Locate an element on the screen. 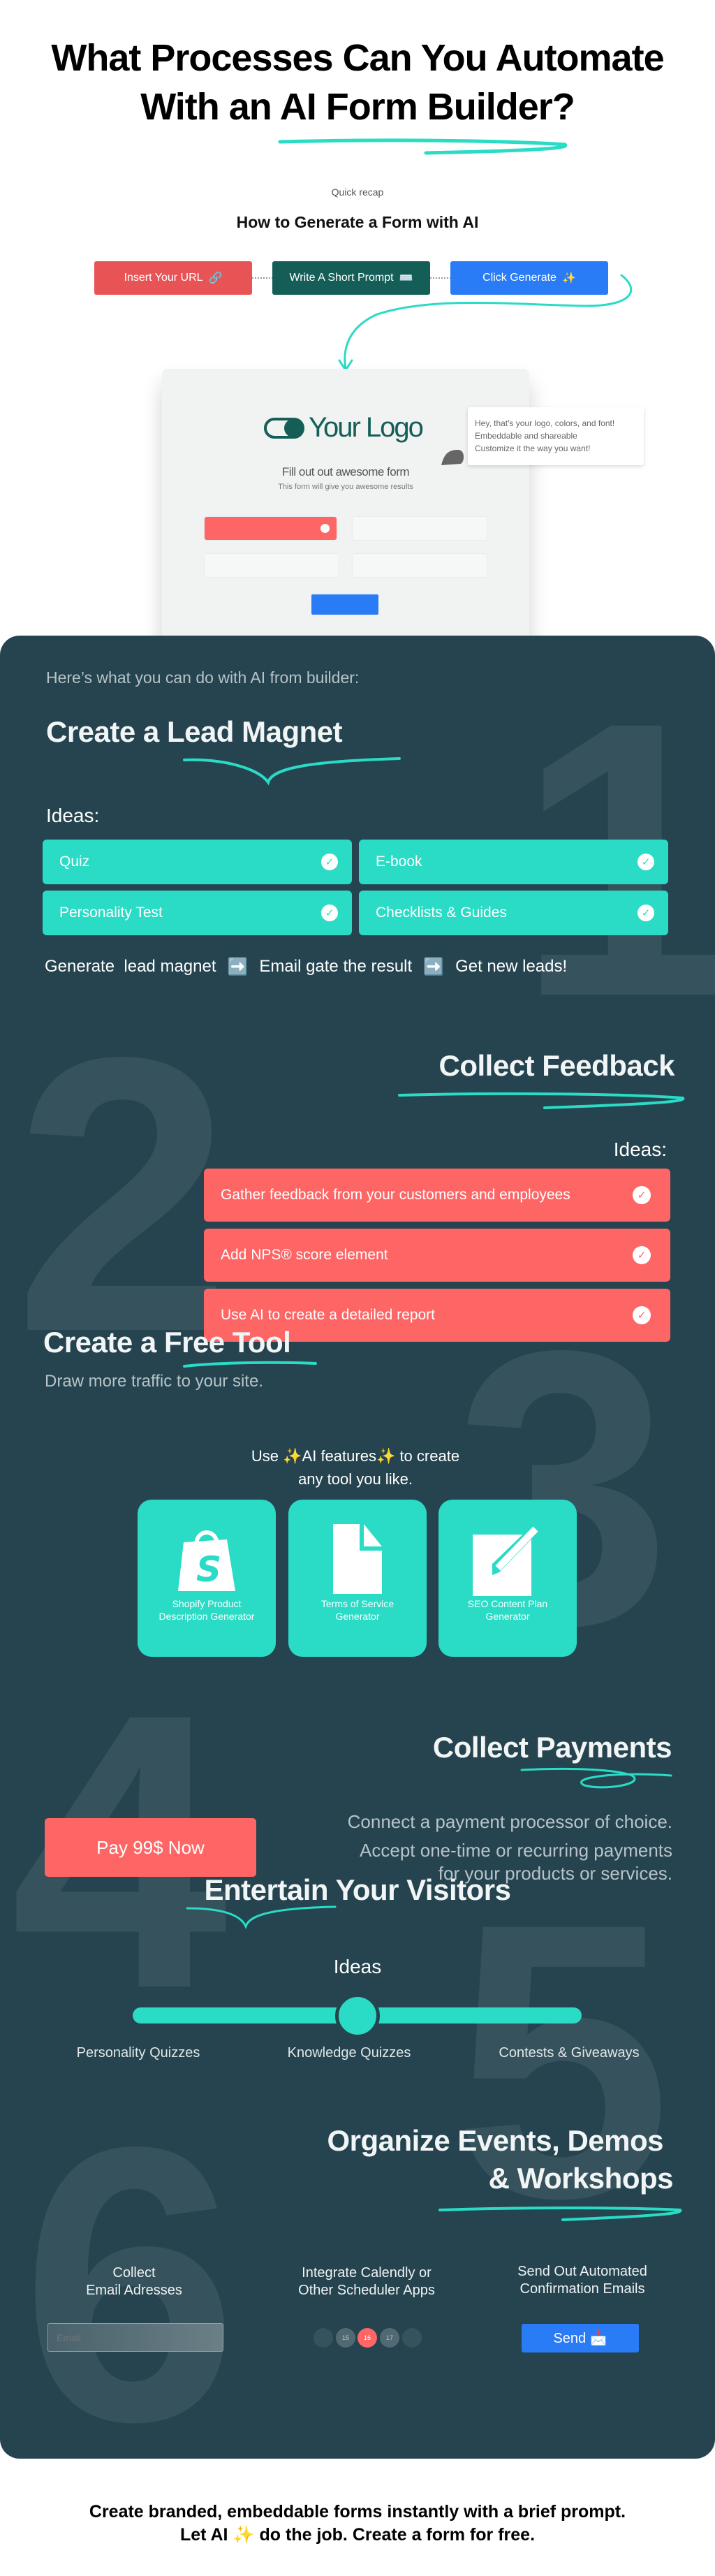 The height and width of the screenshot is (2576, 715). form-submit-button is located at coordinates (344, 604).